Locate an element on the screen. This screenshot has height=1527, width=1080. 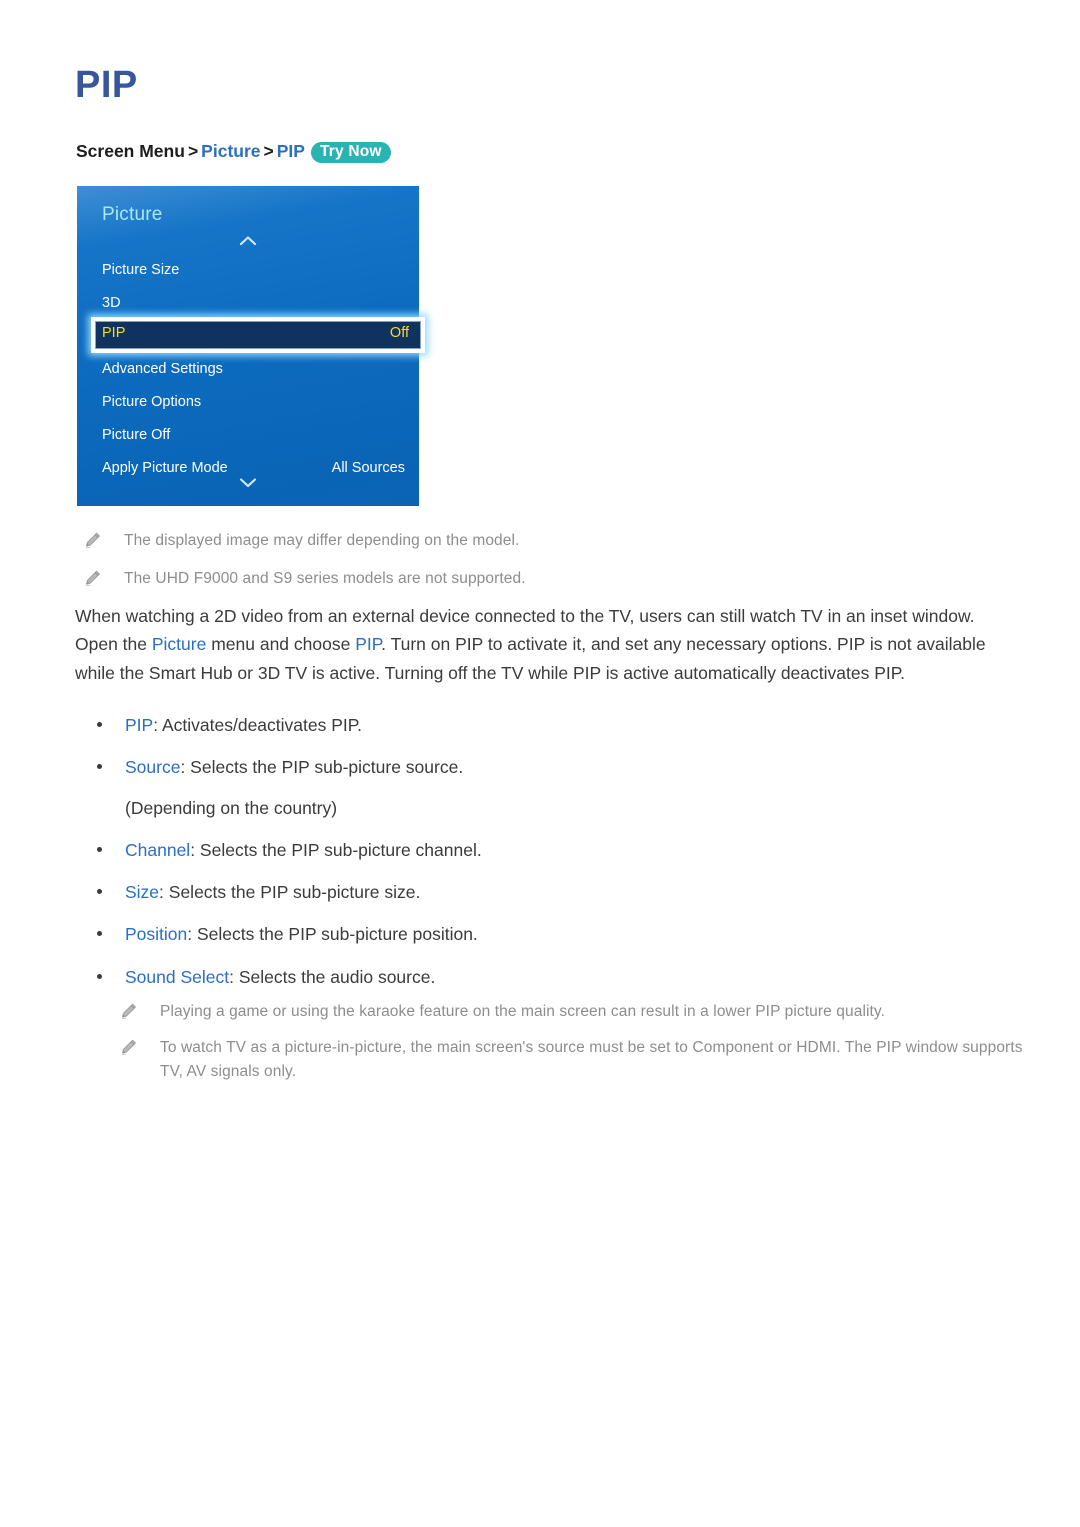
tv-menu-item-label: Picture Size is located at coordinates (141, 270).